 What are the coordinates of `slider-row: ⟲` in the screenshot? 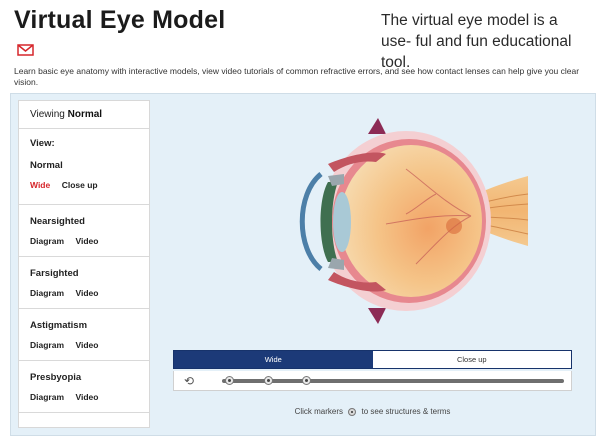 It's located at (372, 381).